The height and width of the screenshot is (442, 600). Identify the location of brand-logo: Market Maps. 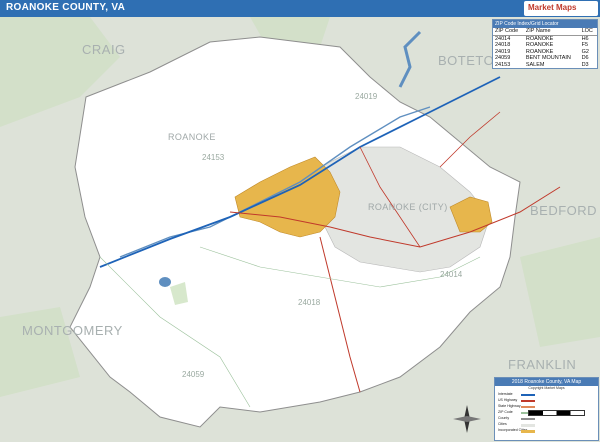
(561, 8).